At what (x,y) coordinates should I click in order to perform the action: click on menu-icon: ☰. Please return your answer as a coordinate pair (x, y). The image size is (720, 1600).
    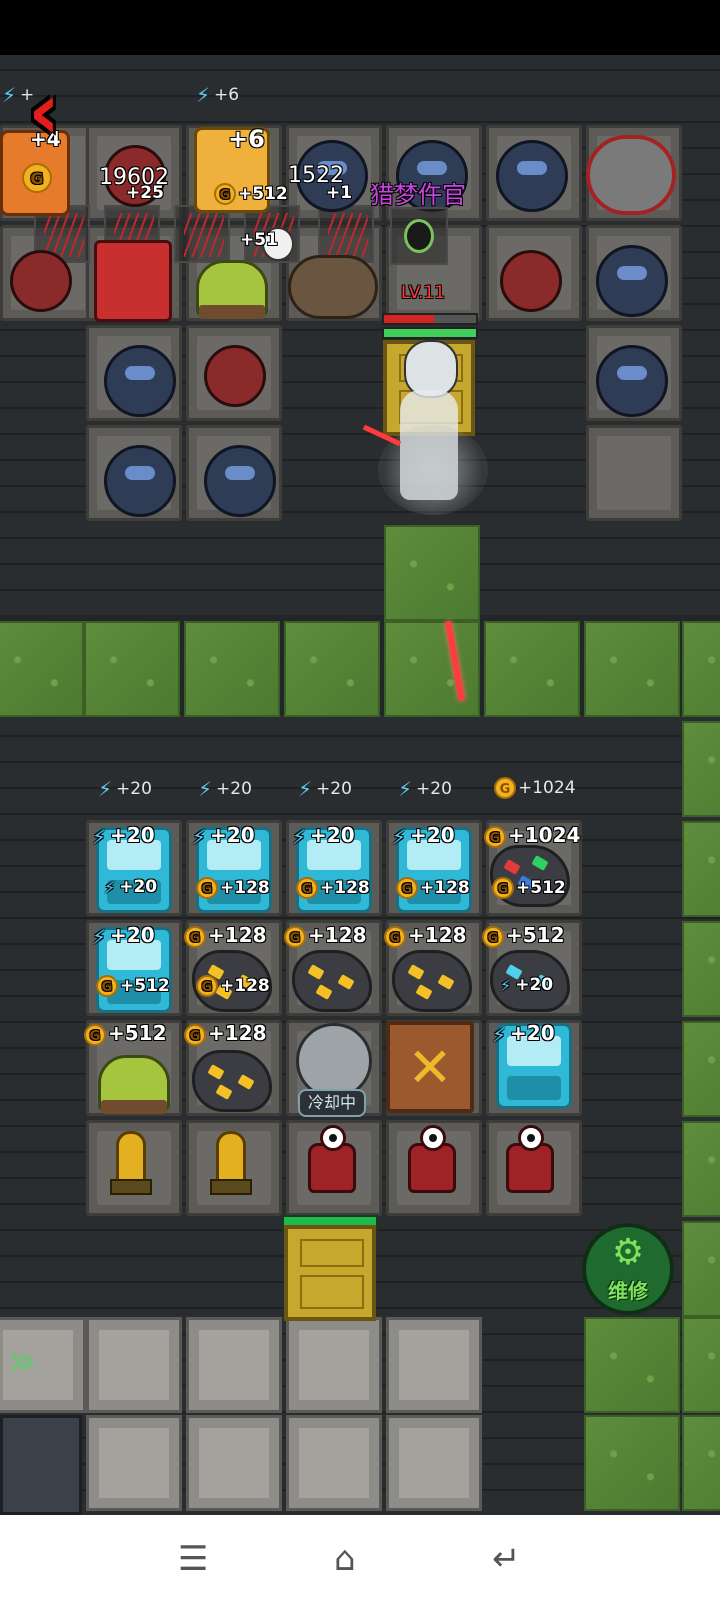
    Looking at the image, I should click on (193, 1559).